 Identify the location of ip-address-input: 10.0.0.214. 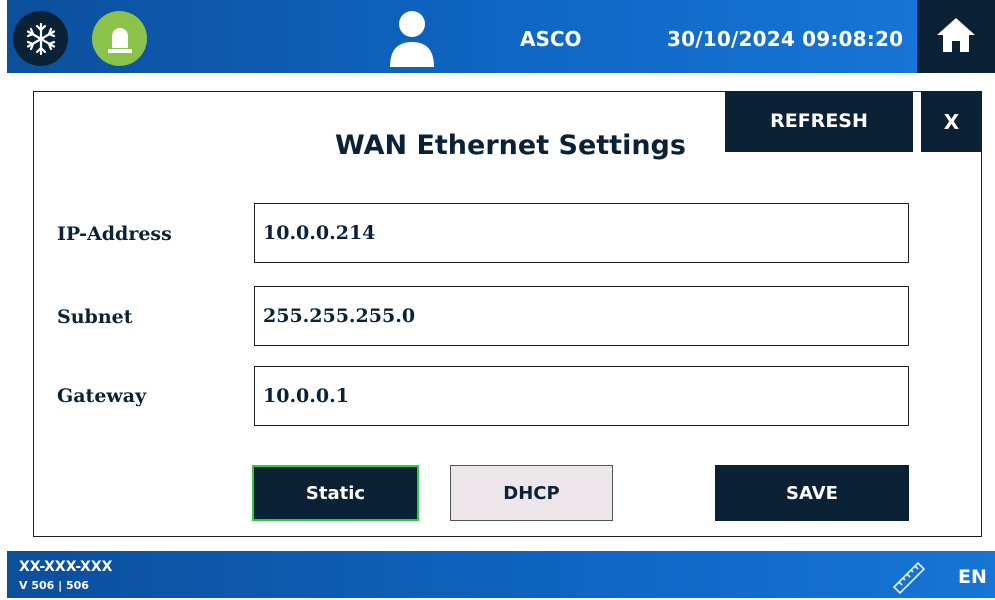
(581, 233).